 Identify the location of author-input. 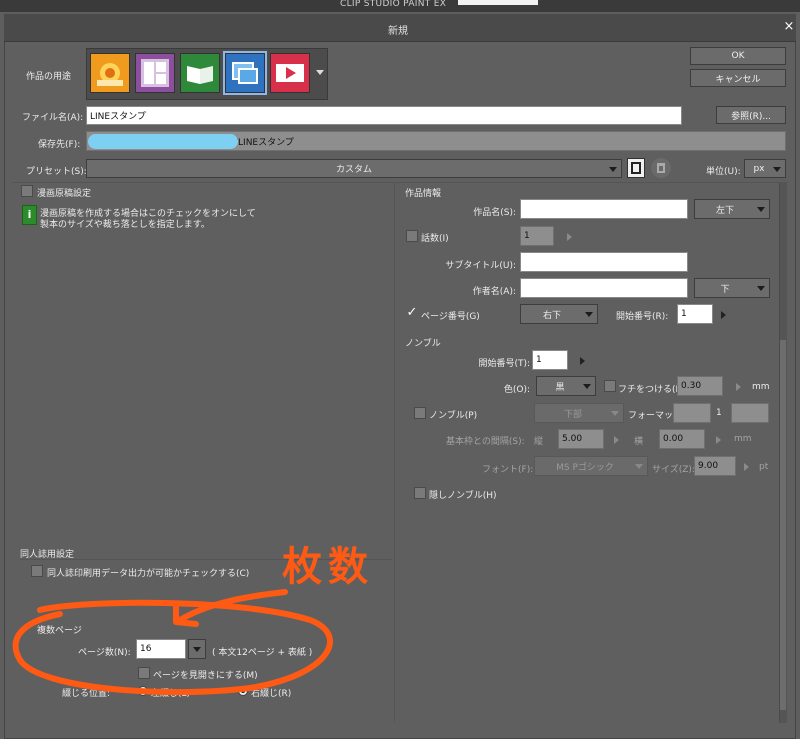
(604, 288).